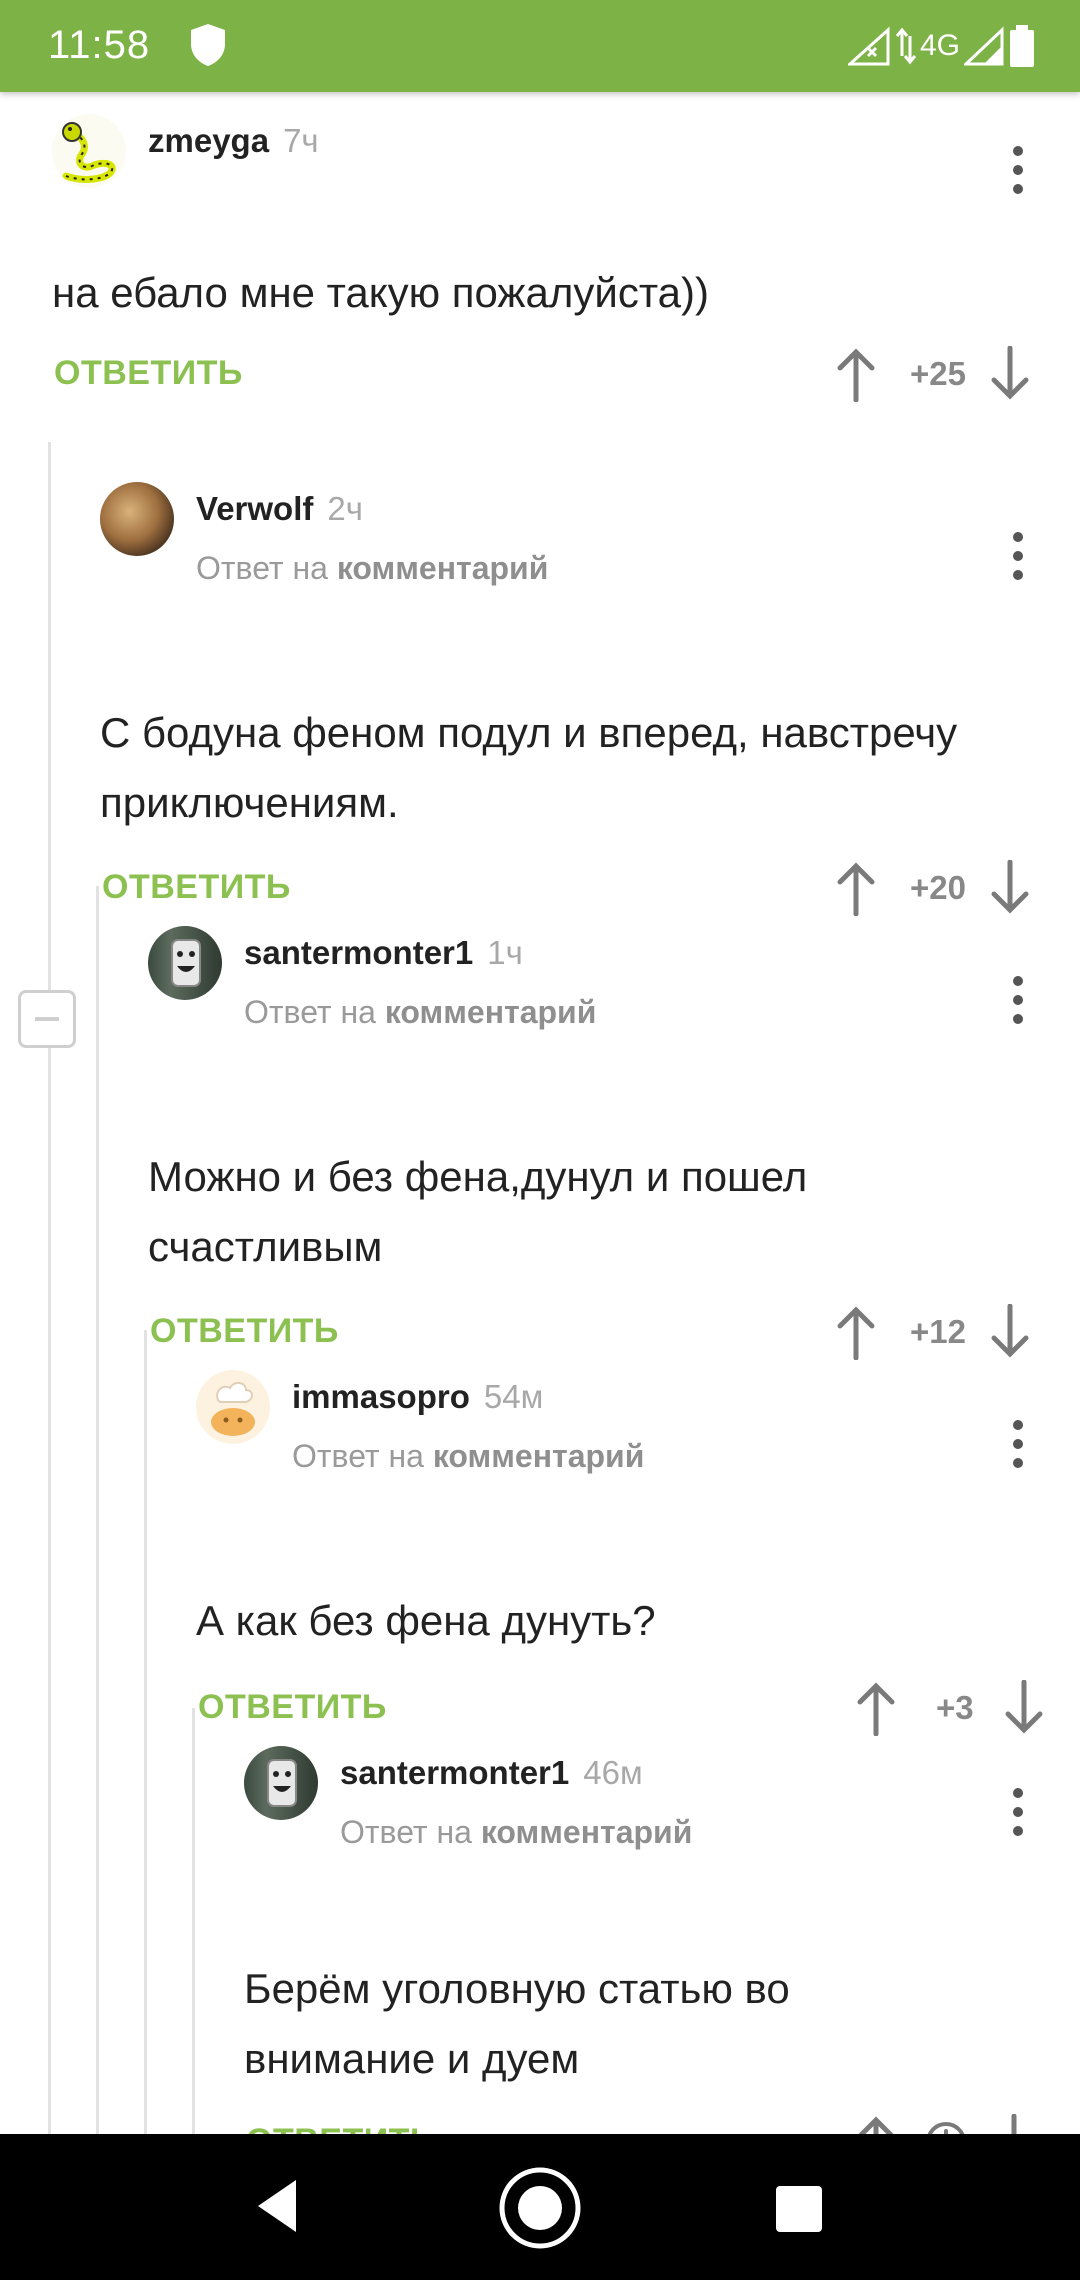  Describe the element at coordinates (279, 509) in the screenshot. I see `author-name: Verwolf 2ч` at that location.